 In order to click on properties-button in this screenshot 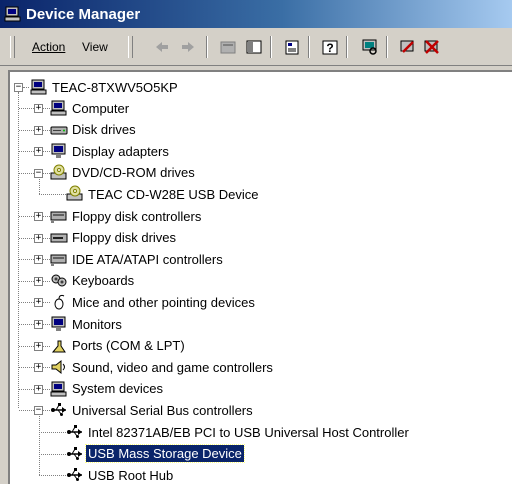, I will do `click(292, 47)`.